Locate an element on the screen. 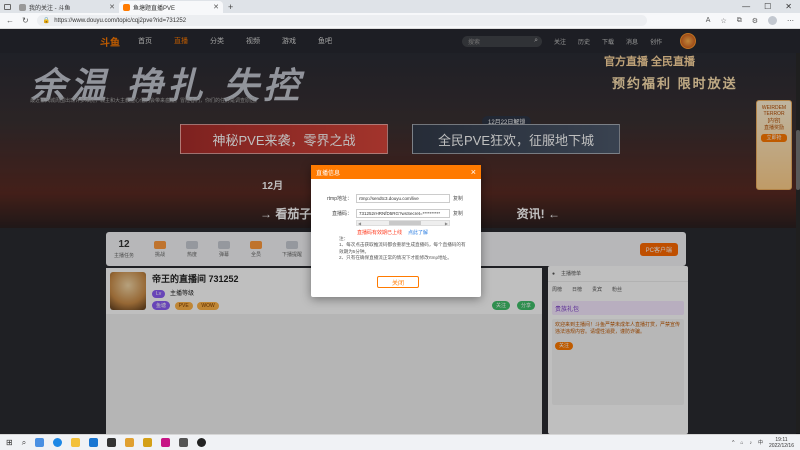 This screenshot has width=800, height=450. tab-live: 鱼塘题直播PVE ✕ is located at coordinates (171, 7).